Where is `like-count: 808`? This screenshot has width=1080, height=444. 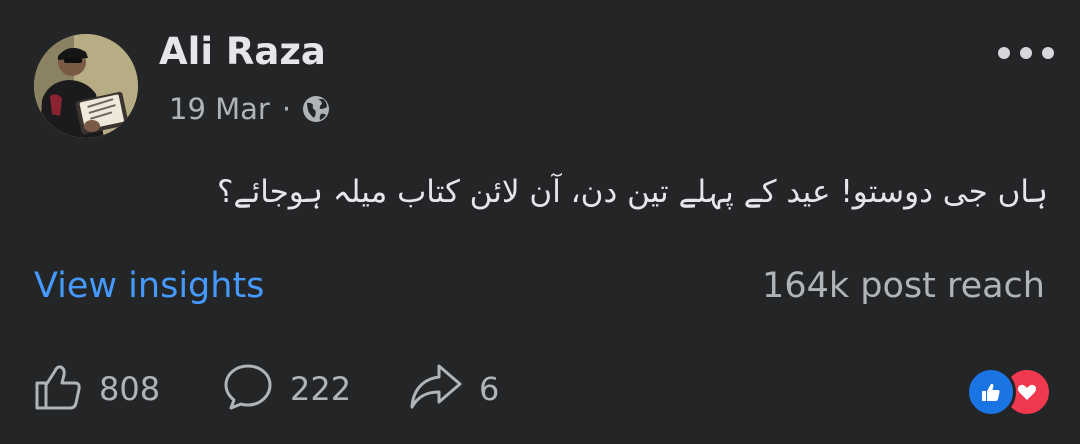 like-count: 808 is located at coordinates (130, 389).